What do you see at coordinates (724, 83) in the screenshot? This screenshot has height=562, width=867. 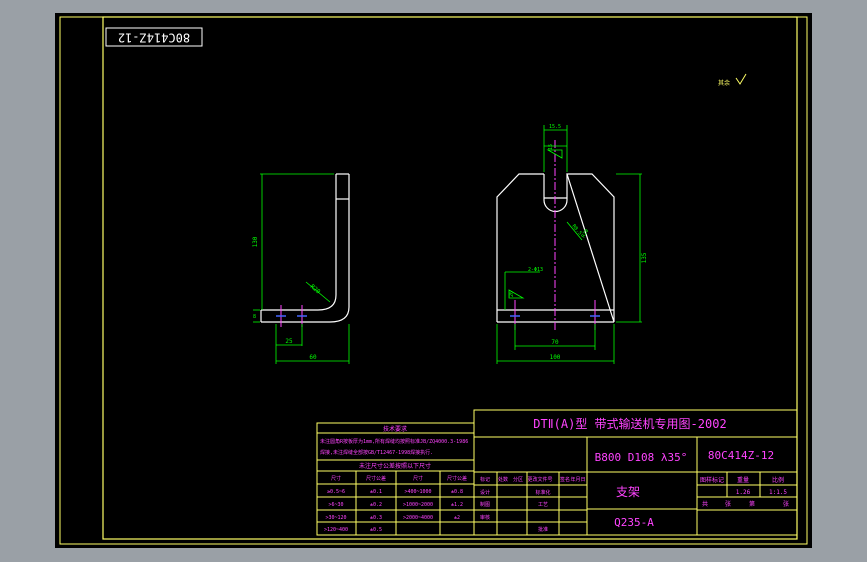 I see `roughness-label: 其余` at bounding box center [724, 83].